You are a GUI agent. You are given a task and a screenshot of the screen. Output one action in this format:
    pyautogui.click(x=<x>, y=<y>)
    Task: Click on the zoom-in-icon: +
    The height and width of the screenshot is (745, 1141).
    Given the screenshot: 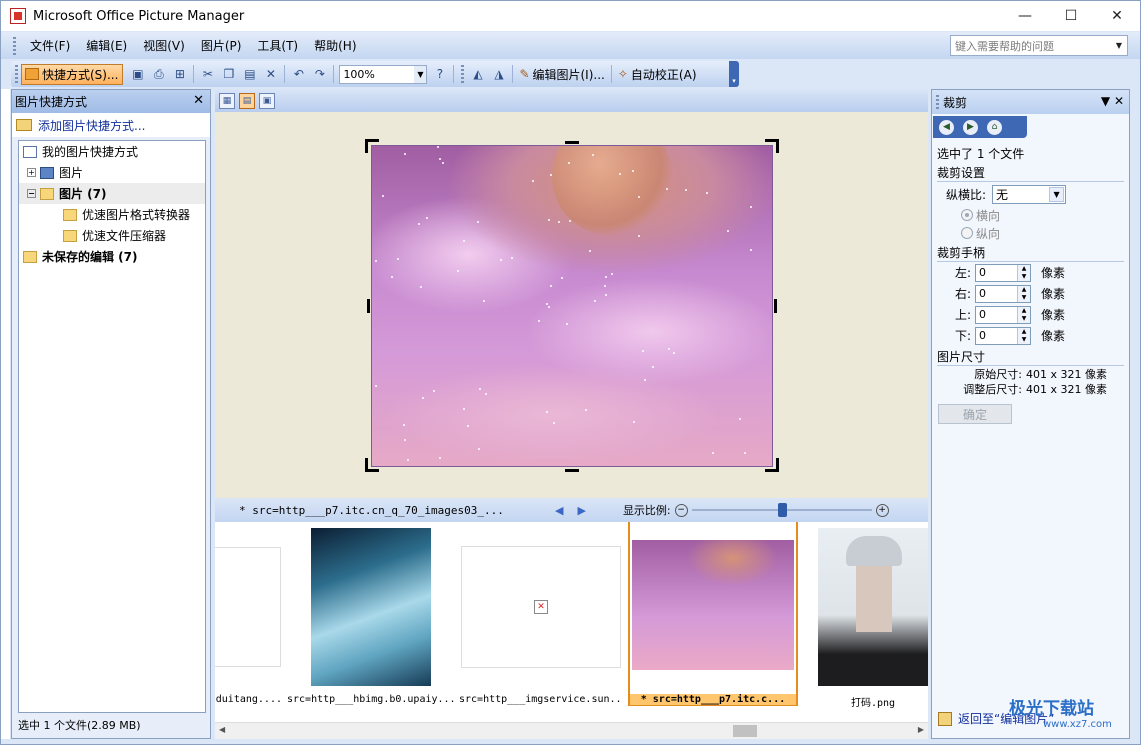 What is the action you would take?
    pyautogui.click(x=882, y=510)
    